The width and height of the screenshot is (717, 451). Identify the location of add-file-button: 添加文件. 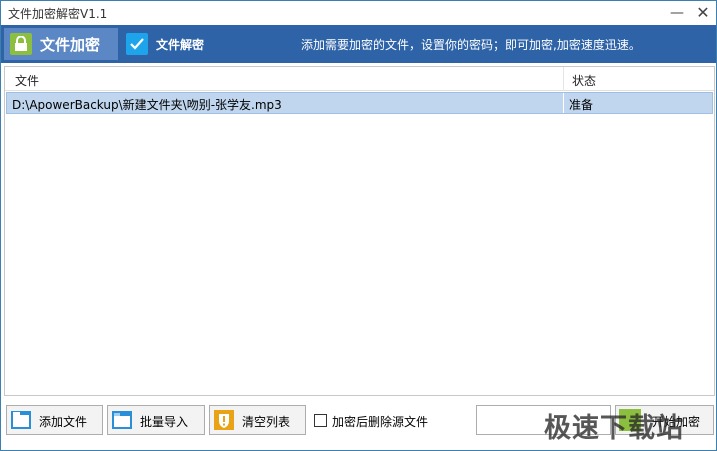
(54, 420).